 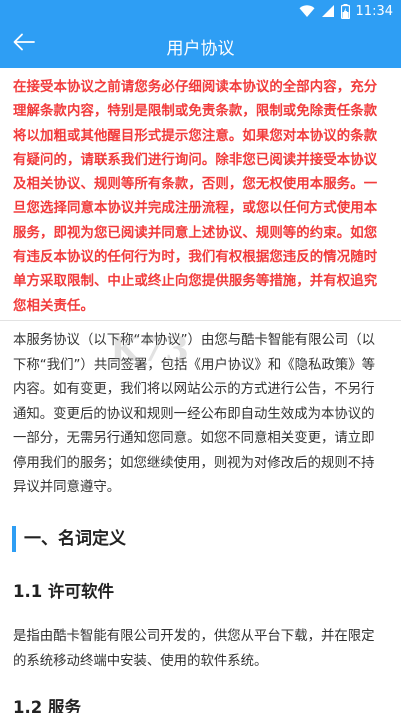 I want to click on status-time: 11:34, so click(x=374, y=11).